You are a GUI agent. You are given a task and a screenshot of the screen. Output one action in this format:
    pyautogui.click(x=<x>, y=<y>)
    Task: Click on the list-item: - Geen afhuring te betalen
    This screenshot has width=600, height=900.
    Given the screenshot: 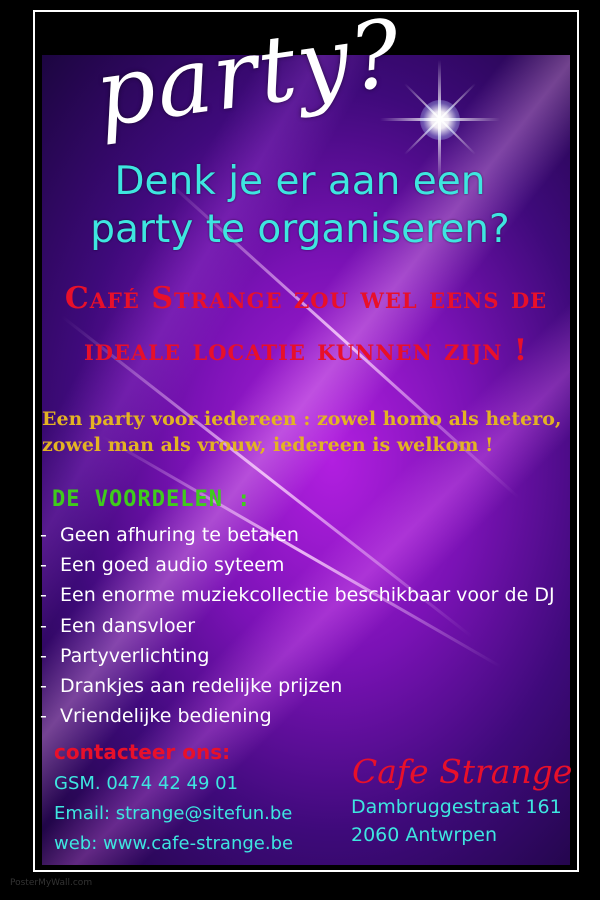 What is the action you would take?
    pyautogui.click(x=169, y=535)
    